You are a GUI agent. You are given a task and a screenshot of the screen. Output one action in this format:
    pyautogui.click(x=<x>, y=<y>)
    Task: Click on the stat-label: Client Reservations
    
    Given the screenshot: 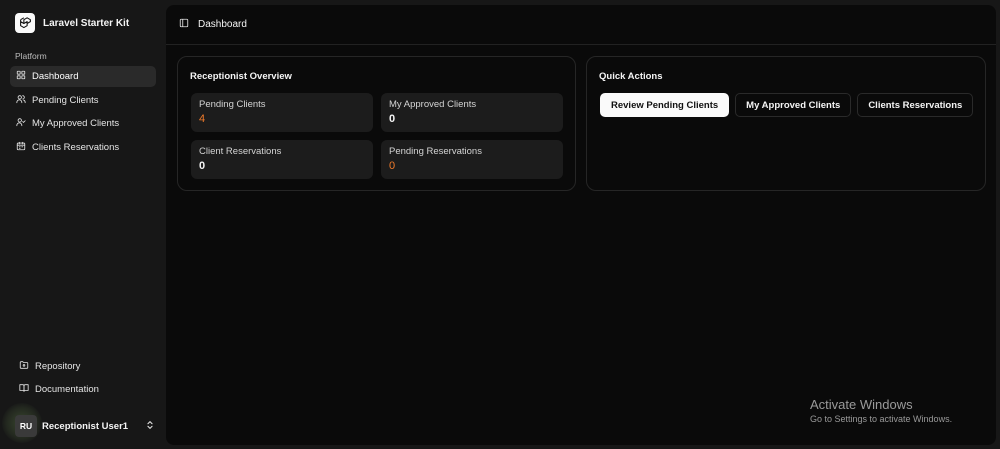 What is the action you would take?
    pyautogui.click(x=240, y=151)
    